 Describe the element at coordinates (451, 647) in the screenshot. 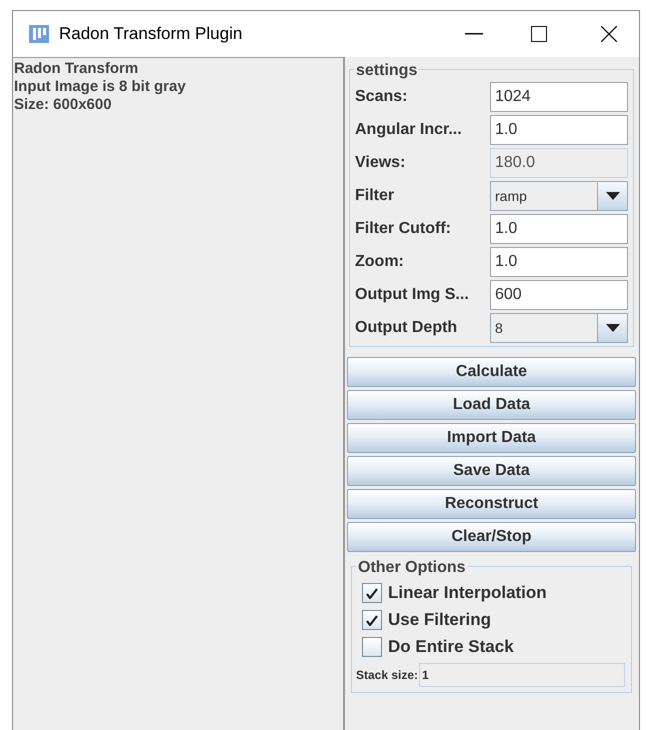

I see `checkbox-label: Do Entire Stack` at that location.